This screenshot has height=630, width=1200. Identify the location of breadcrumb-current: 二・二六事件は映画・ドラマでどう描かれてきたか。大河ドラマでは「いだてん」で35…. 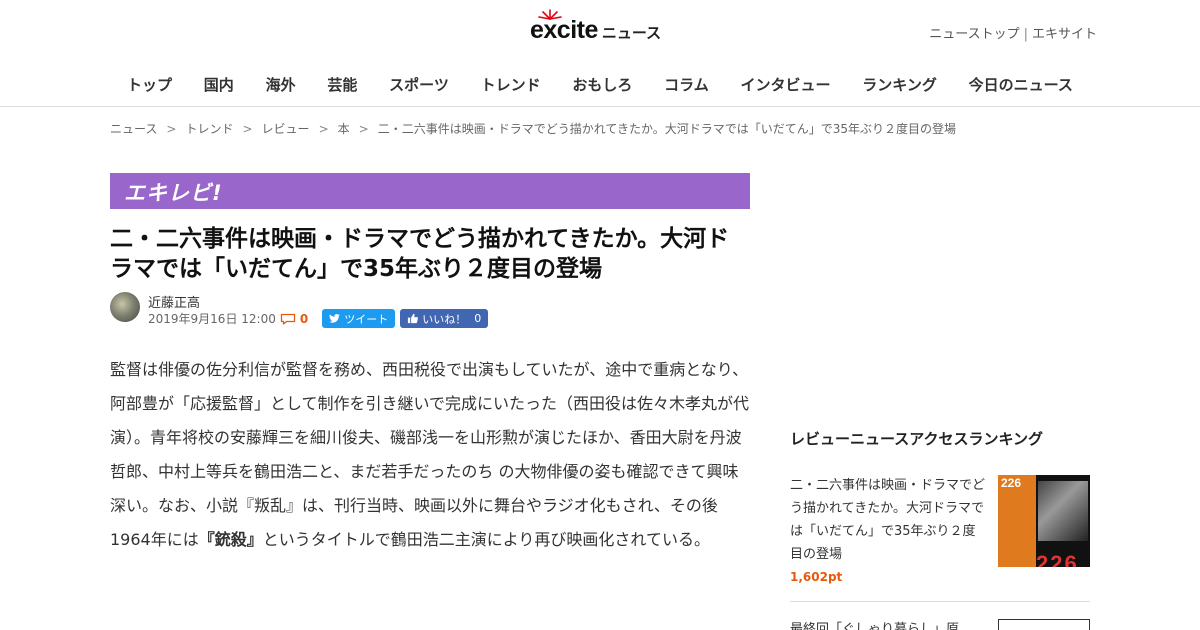
(667, 129).